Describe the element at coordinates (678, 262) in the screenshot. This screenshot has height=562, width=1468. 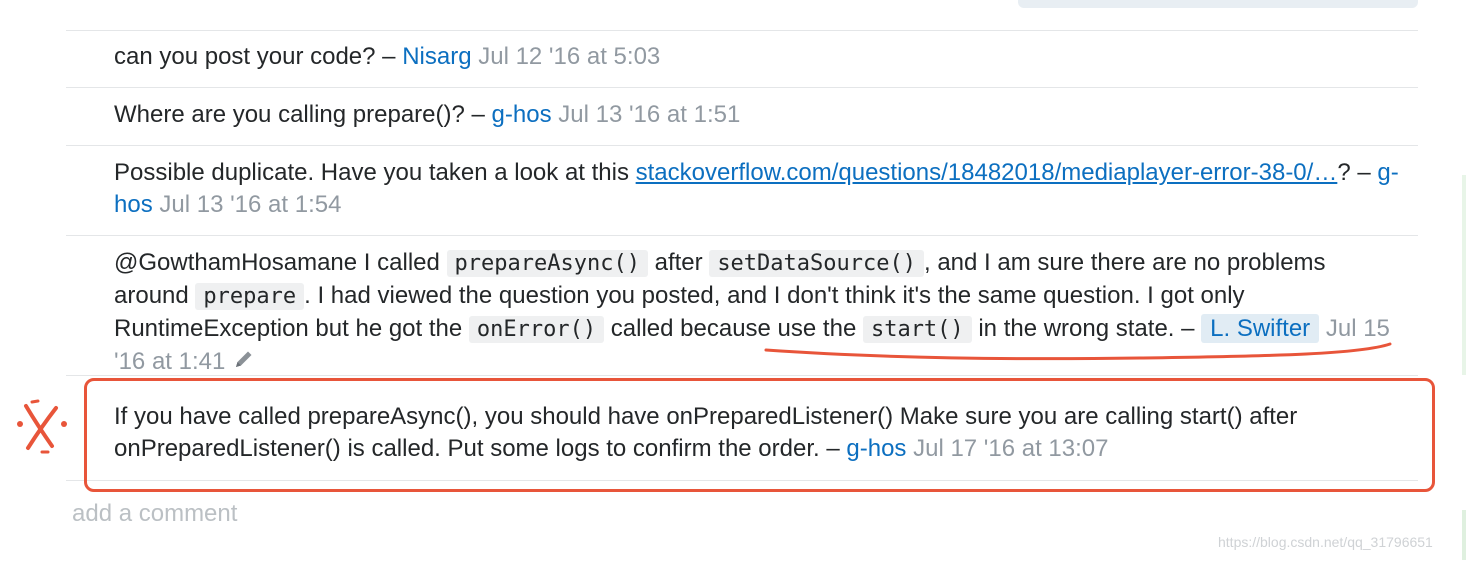
I see `comment-text: after` at that location.